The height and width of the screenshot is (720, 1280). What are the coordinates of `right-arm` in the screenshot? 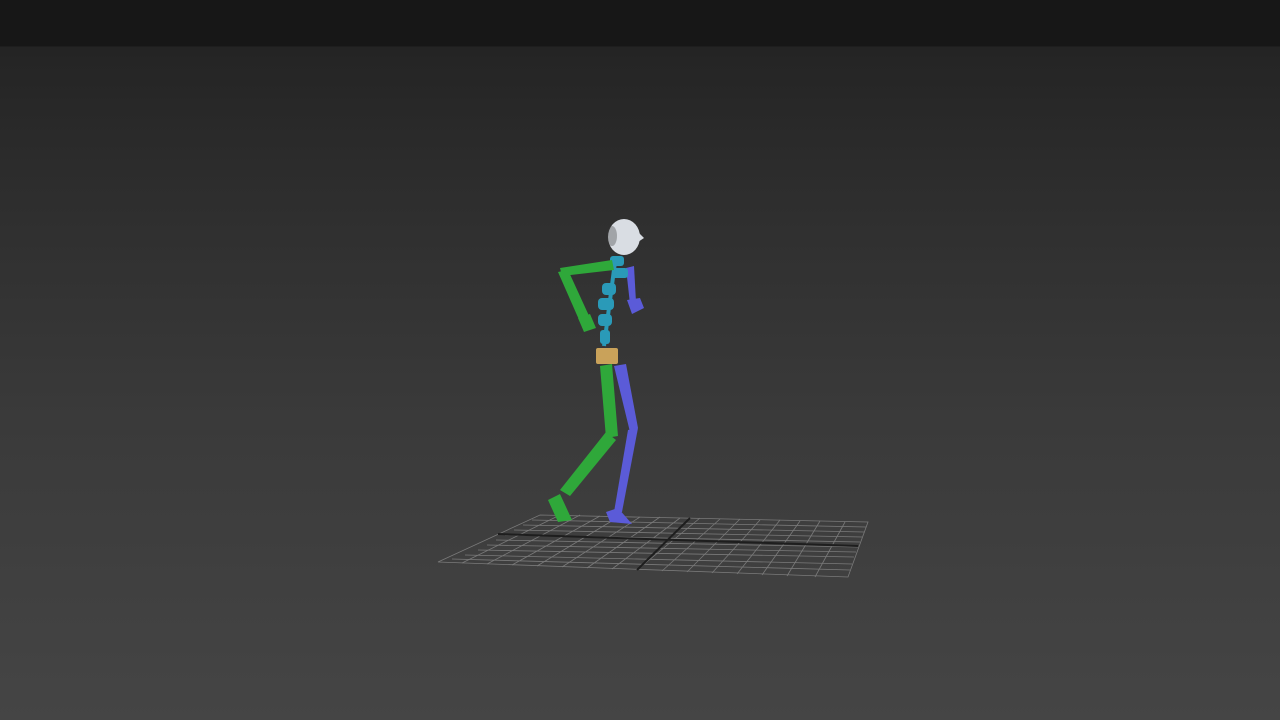 It's located at (635, 290).